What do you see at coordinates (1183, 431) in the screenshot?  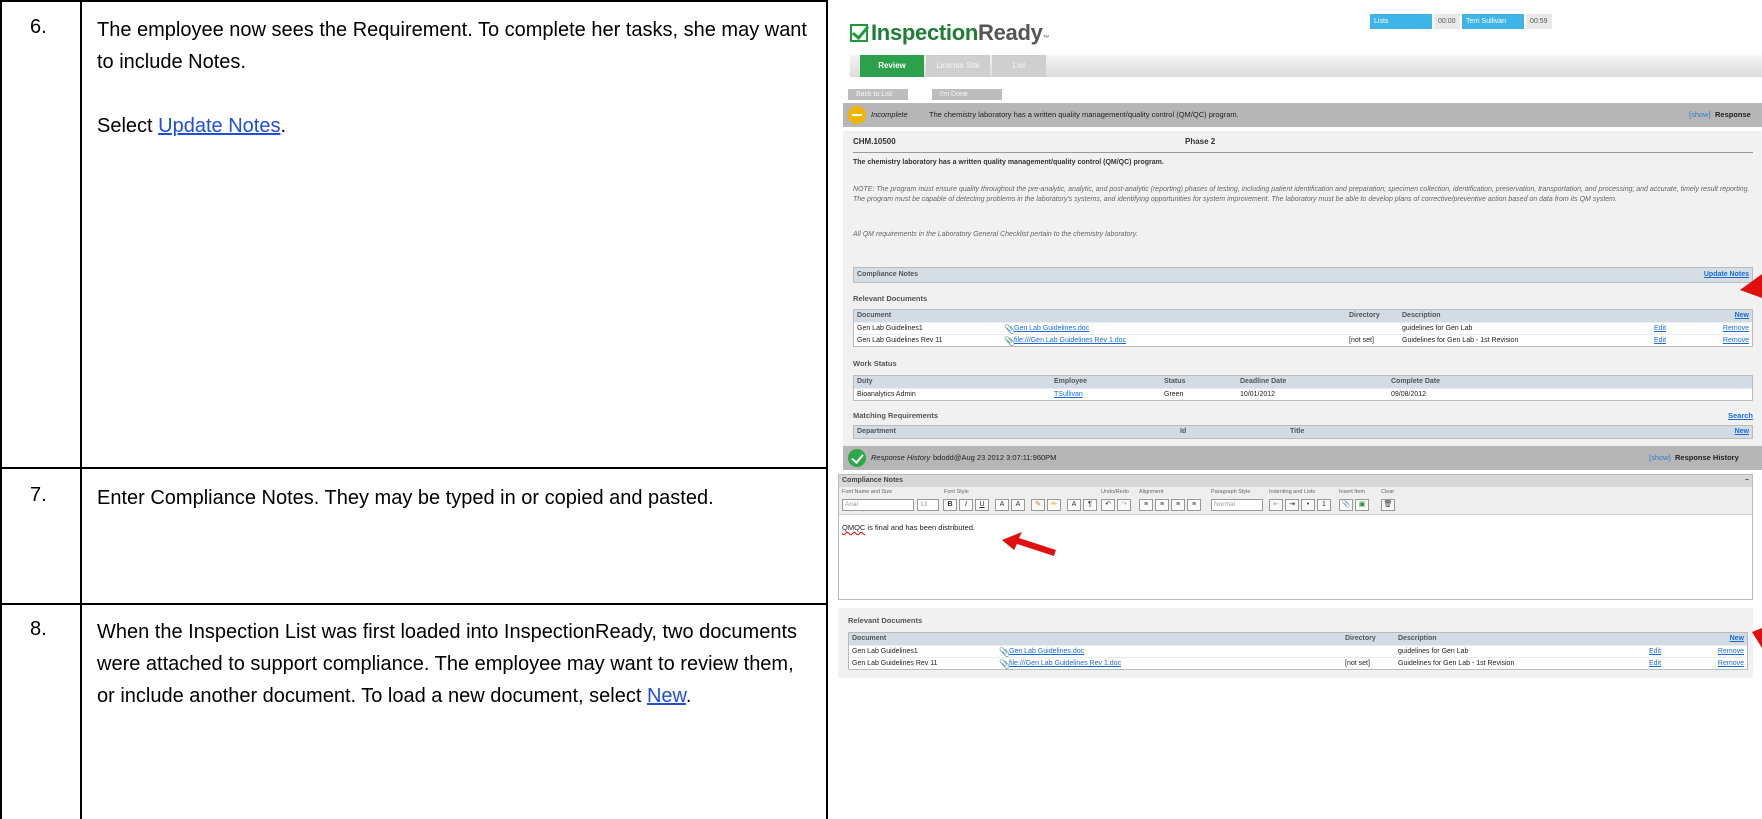 I see `column-header: Id` at bounding box center [1183, 431].